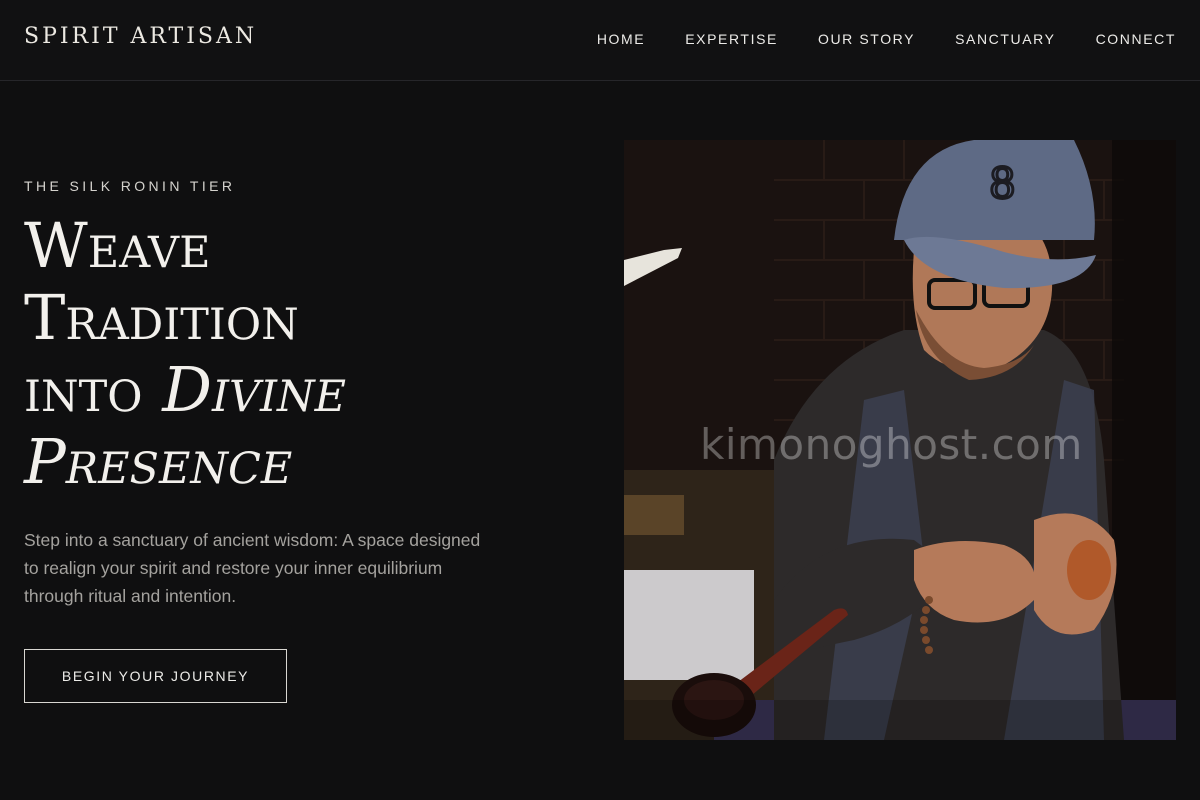 The image size is (1200, 800). What do you see at coordinates (1136, 39) in the screenshot?
I see `nav-connect: CONNECT` at bounding box center [1136, 39].